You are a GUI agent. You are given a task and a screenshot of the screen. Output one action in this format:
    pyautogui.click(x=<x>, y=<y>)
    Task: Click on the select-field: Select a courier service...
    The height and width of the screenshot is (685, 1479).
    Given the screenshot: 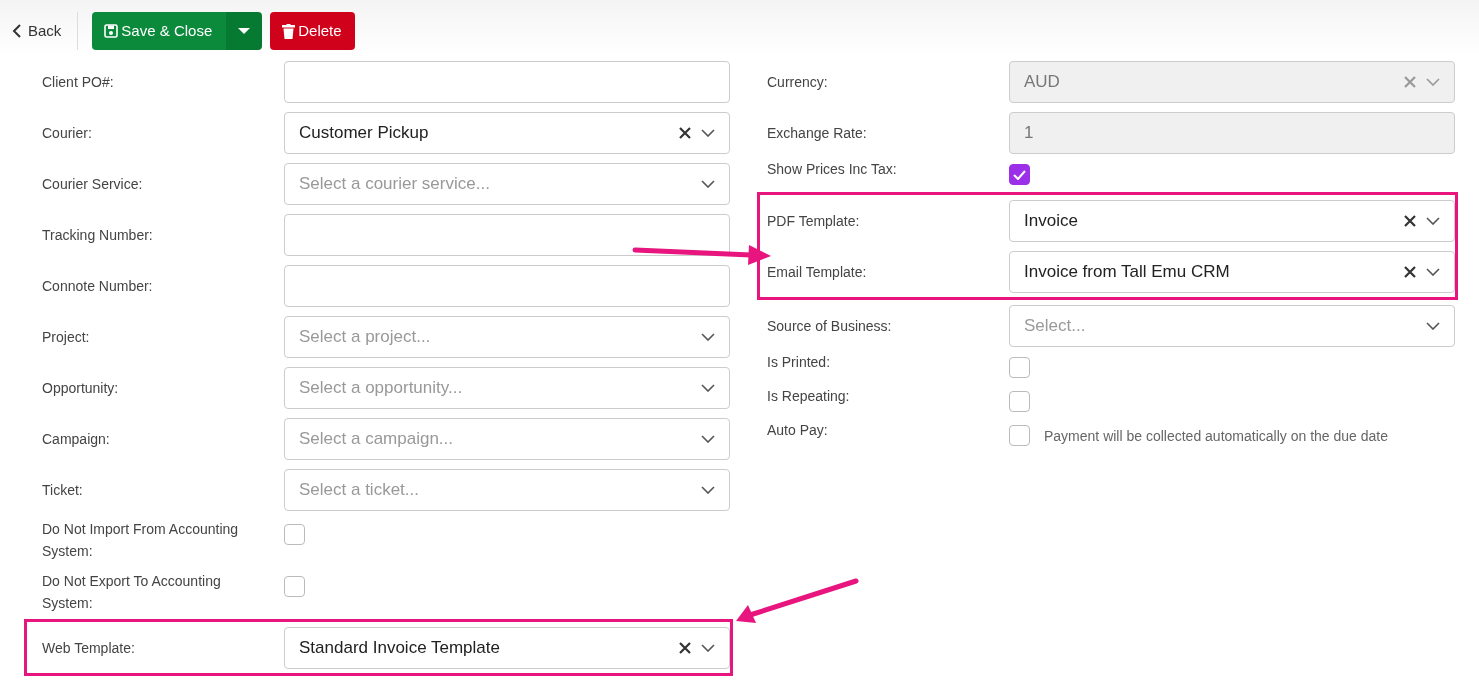 What is the action you would take?
    pyautogui.click(x=507, y=183)
    